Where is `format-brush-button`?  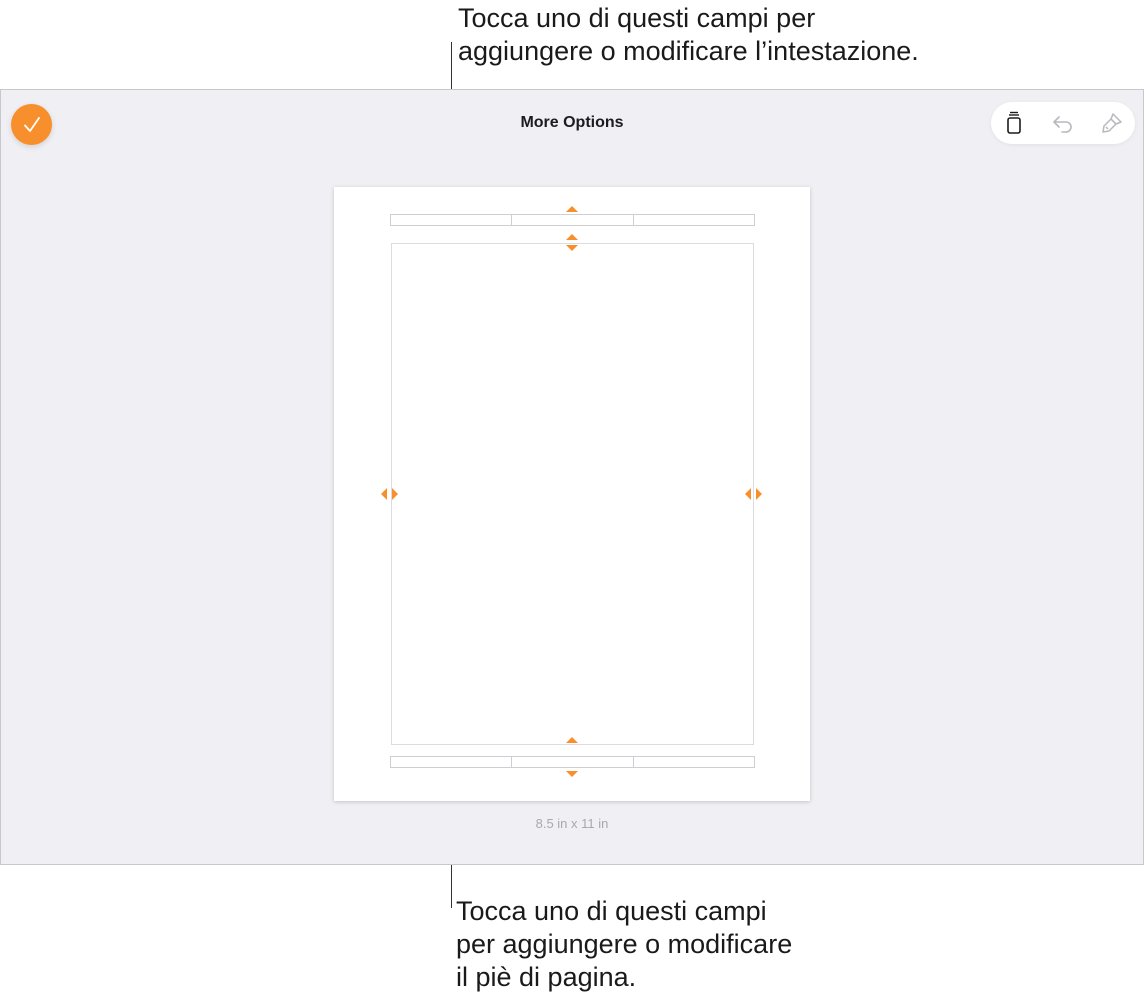 format-brush-button is located at coordinates (1112, 123).